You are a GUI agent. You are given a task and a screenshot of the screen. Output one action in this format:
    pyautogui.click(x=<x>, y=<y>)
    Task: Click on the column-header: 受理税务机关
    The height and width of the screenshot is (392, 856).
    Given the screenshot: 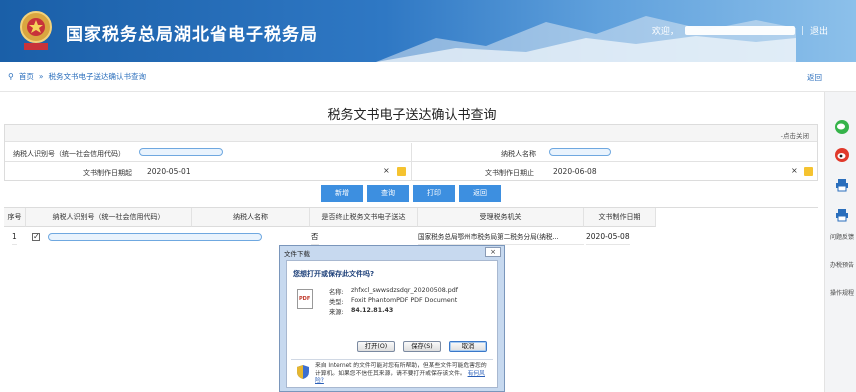 What is the action you would take?
    pyautogui.click(x=501, y=217)
    